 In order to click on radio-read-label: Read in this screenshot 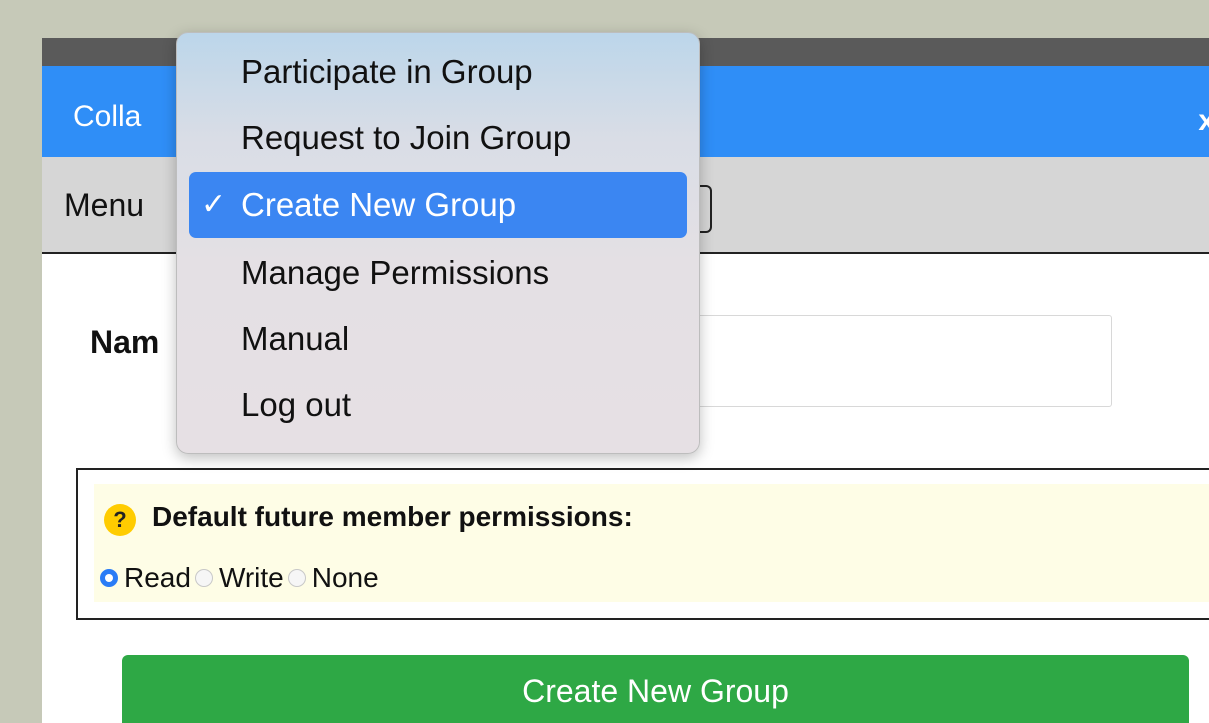, I will do `click(157, 577)`.